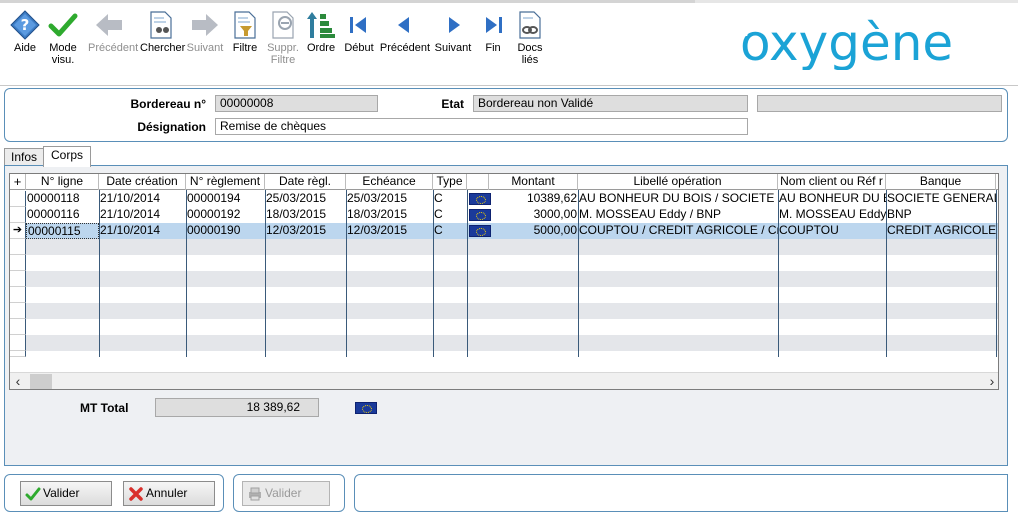 This screenshot has width=1018, height=514. Describe the element at coordinates (494, 25) in the screenshot. I see `last-record-icon` at that location.